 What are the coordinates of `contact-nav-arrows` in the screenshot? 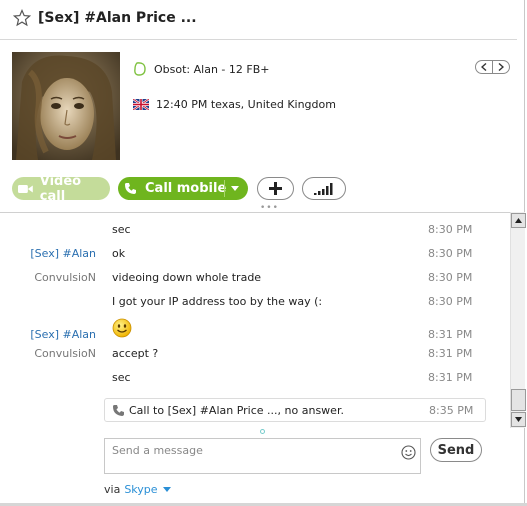 It's located at (492, 67).